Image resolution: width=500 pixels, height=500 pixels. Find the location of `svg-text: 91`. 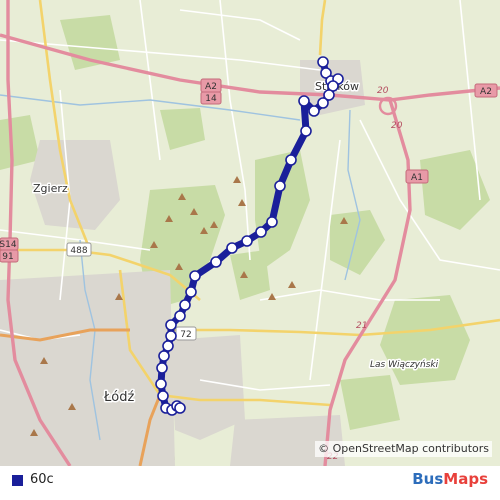

svg-text: 91 is located at coordinates (7, 257).